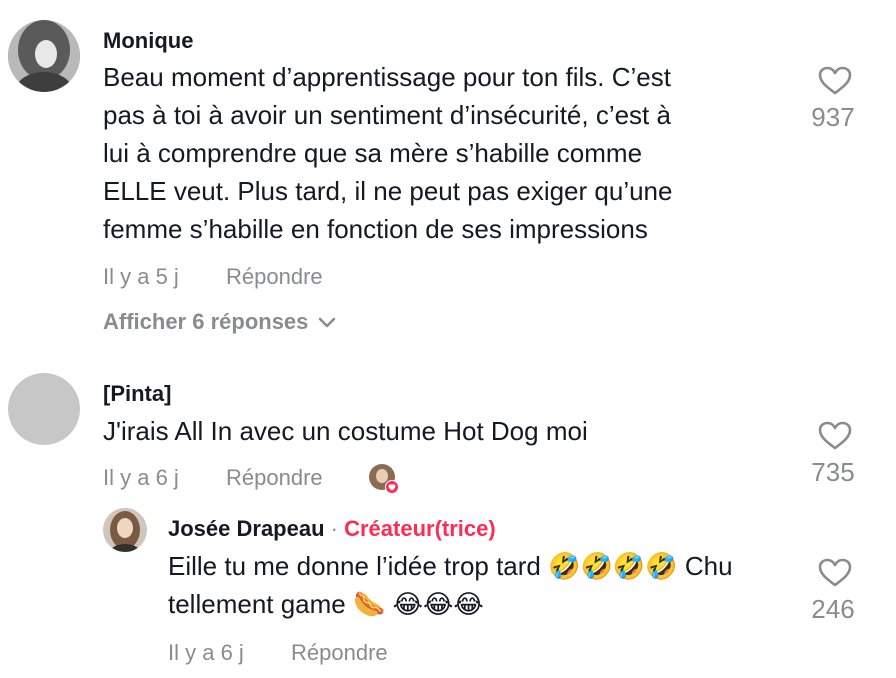  I want to click on like-count: 735, so click(833, 472).